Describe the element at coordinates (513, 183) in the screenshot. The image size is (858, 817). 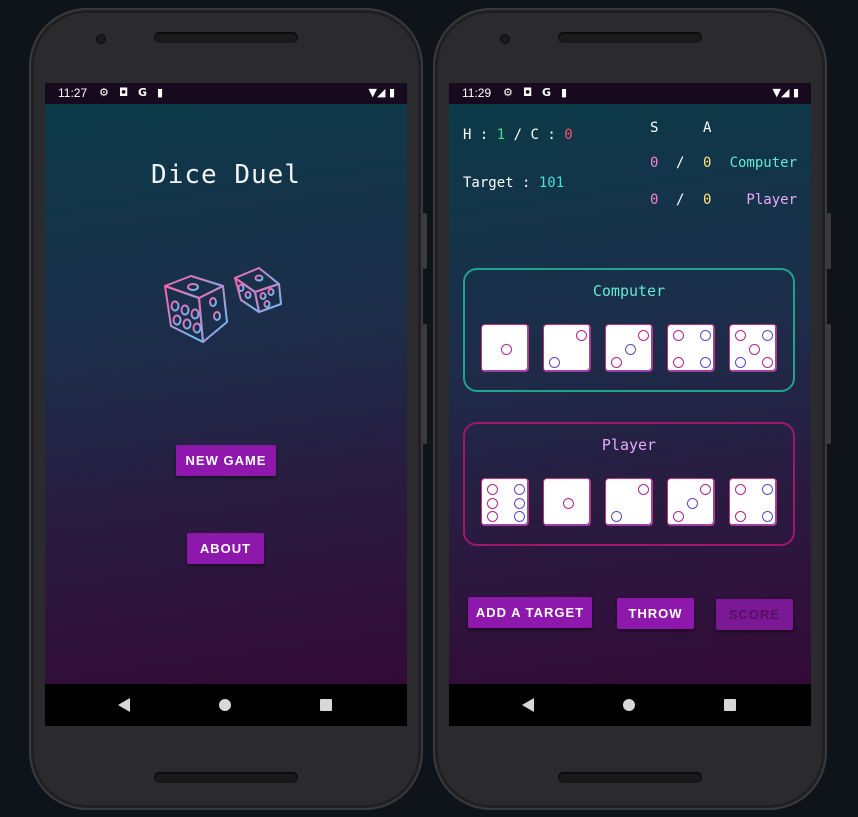
I see `target-display: Target : 101` at that location.